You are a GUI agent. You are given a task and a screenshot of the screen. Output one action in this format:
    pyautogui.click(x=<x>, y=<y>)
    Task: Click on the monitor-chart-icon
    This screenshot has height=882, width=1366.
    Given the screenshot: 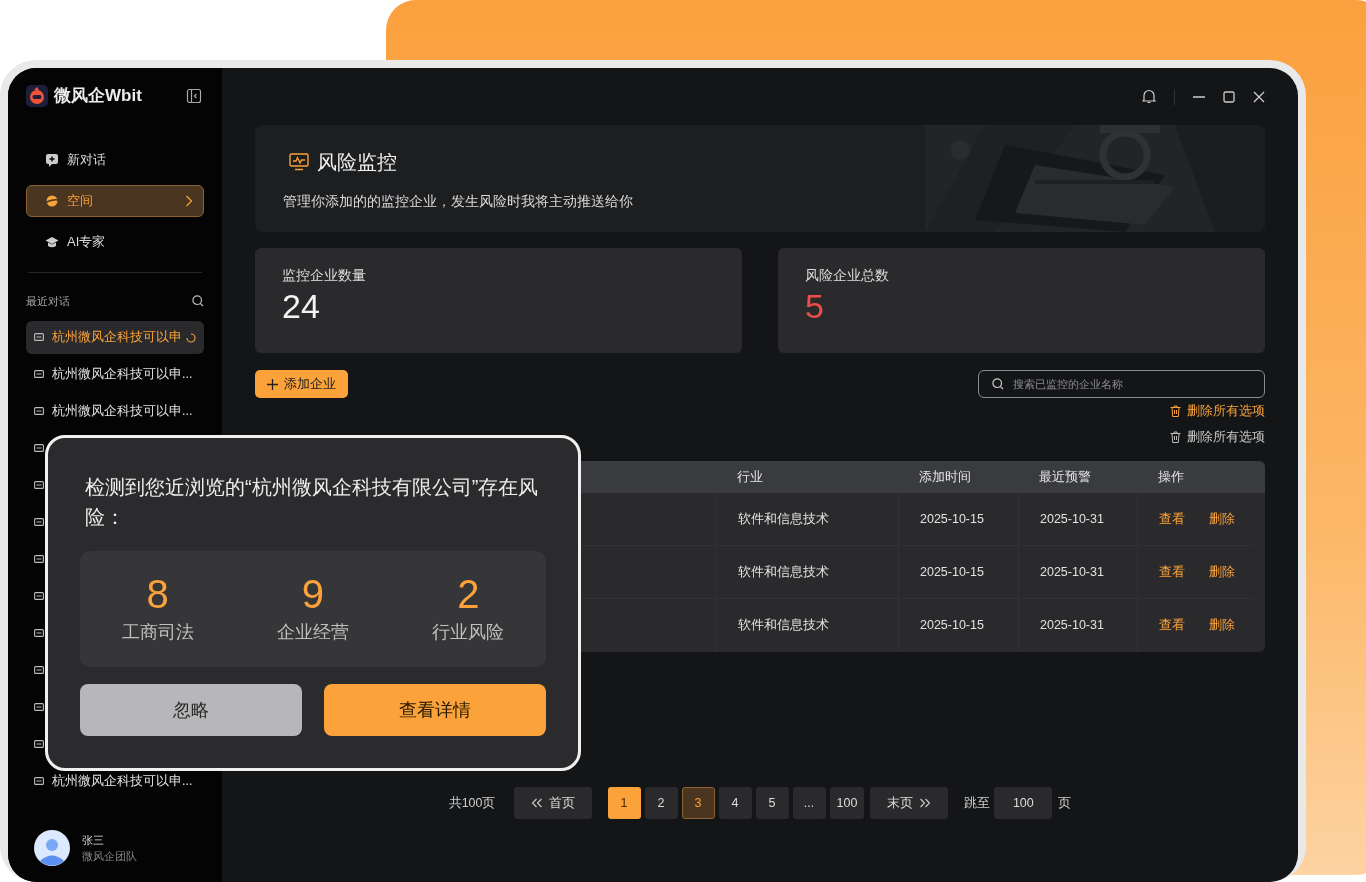 What is the action you would take?
    pyautogui.click(x=299, y=162)
    